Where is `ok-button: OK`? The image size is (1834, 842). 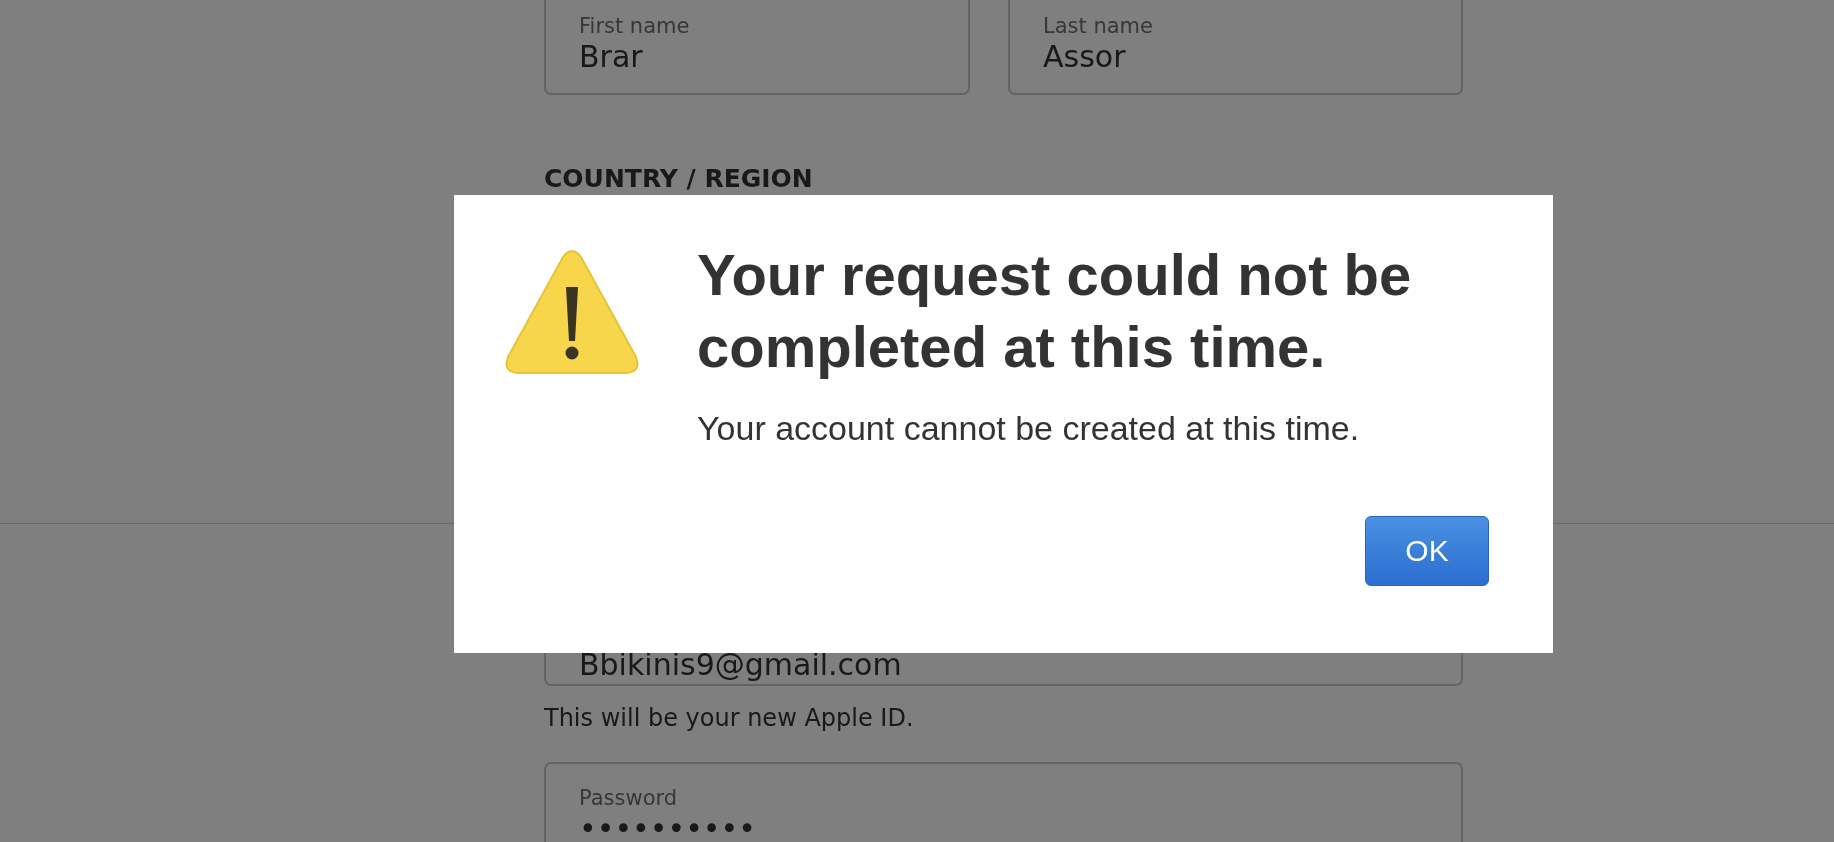 ok-button: OK is located at coordinates (1427, 551).